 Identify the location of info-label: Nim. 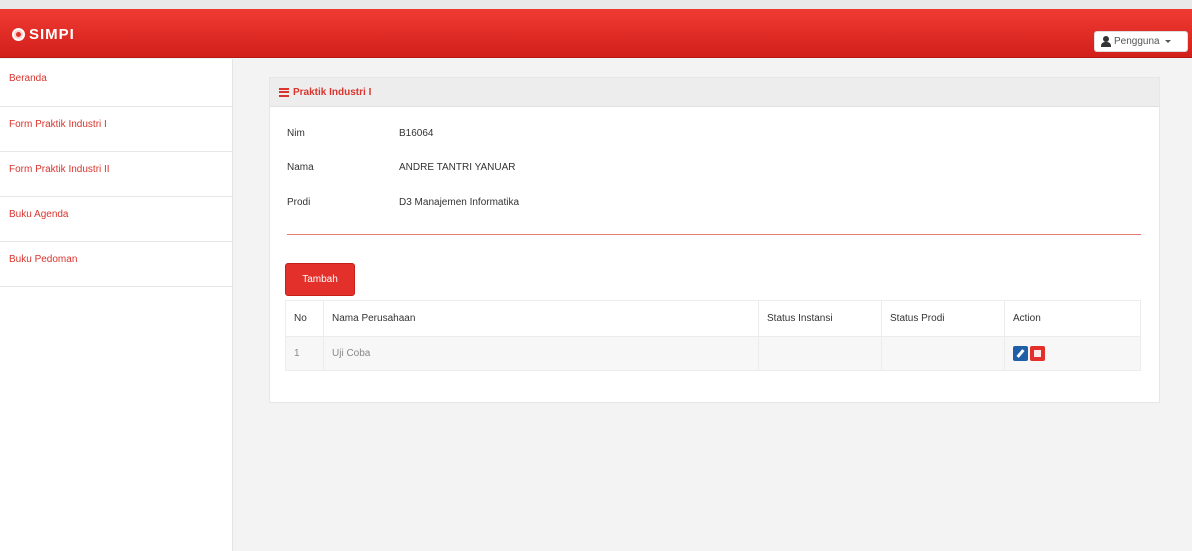
(296, 133).